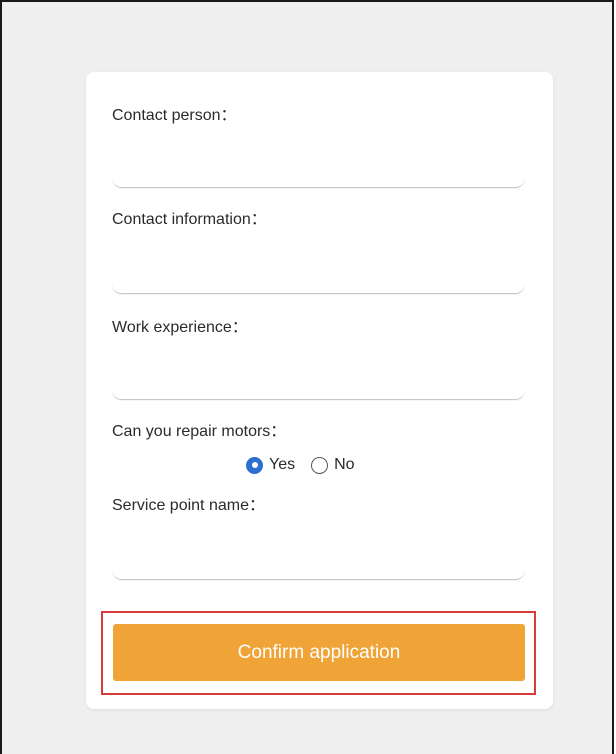 Image resolution: width=616 pixels, height=754 pixels. I want to click on service-point-name-label: Service point name：, so click(188, 505).